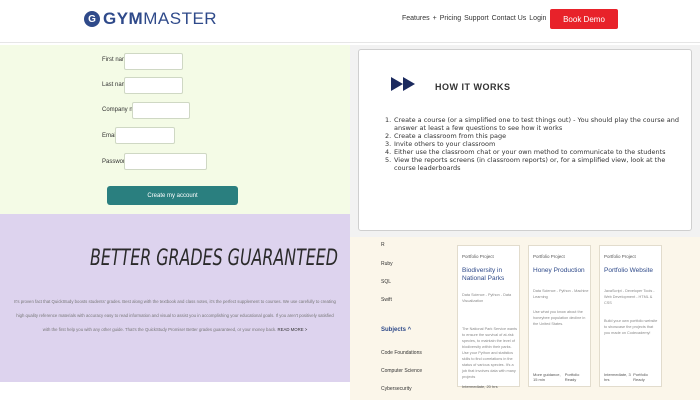 The height and width of the screenshot is (400, 700). I want to click on card-level: More guidance, 15 min, so click(547, 377).